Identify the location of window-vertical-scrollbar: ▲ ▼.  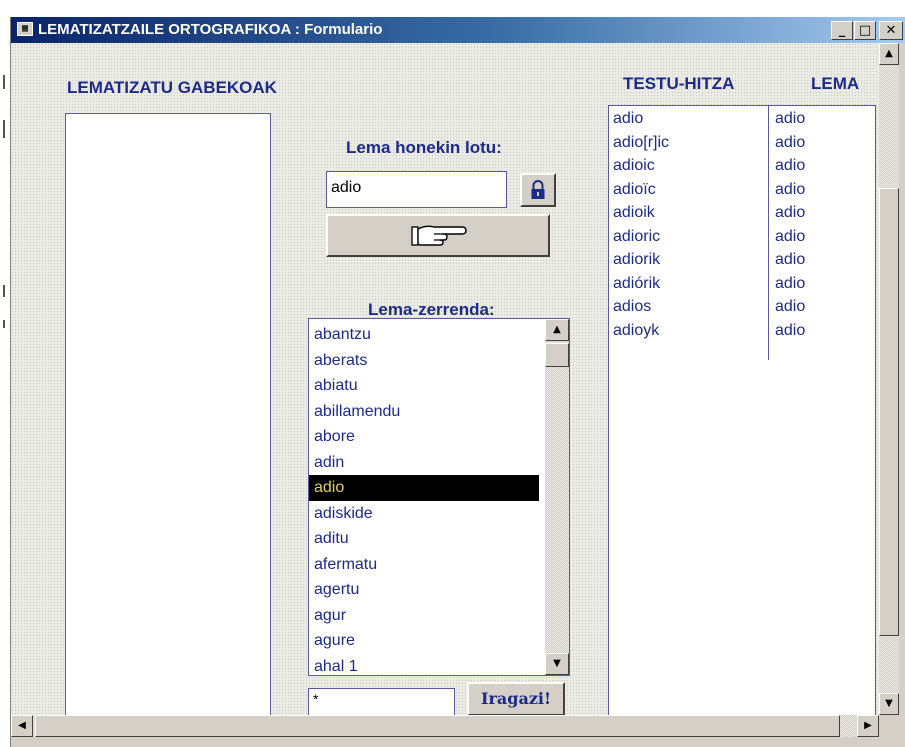
(889, 379).